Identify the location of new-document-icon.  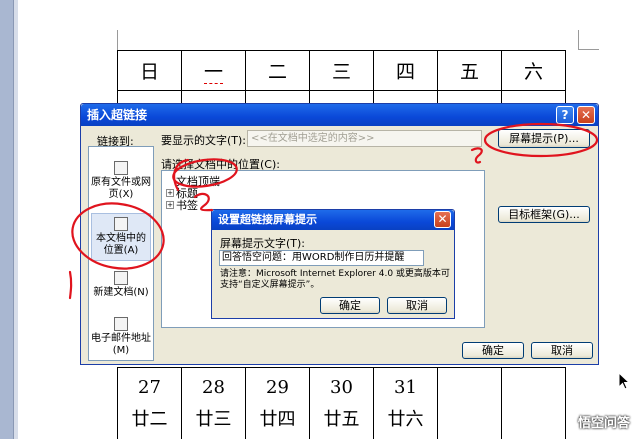
(121, 278).